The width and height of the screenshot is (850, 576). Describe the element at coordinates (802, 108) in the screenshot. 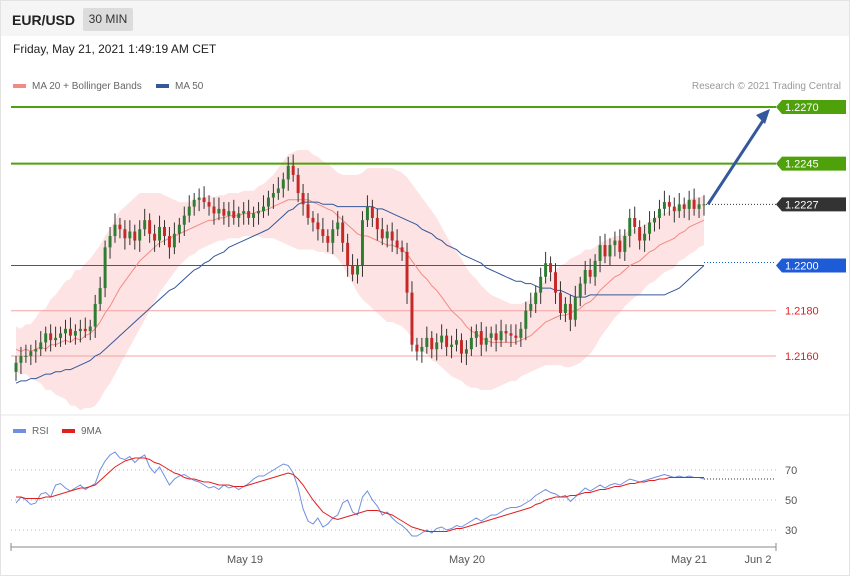

I see `level-label: 1.2270` at that location.